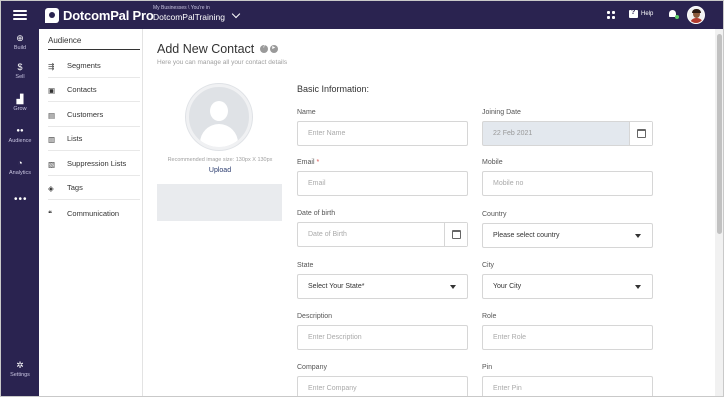 Image resolution: width=724 pixels, height=397 pixels. I want to click on rail-label: Sell, so click(20, 77).